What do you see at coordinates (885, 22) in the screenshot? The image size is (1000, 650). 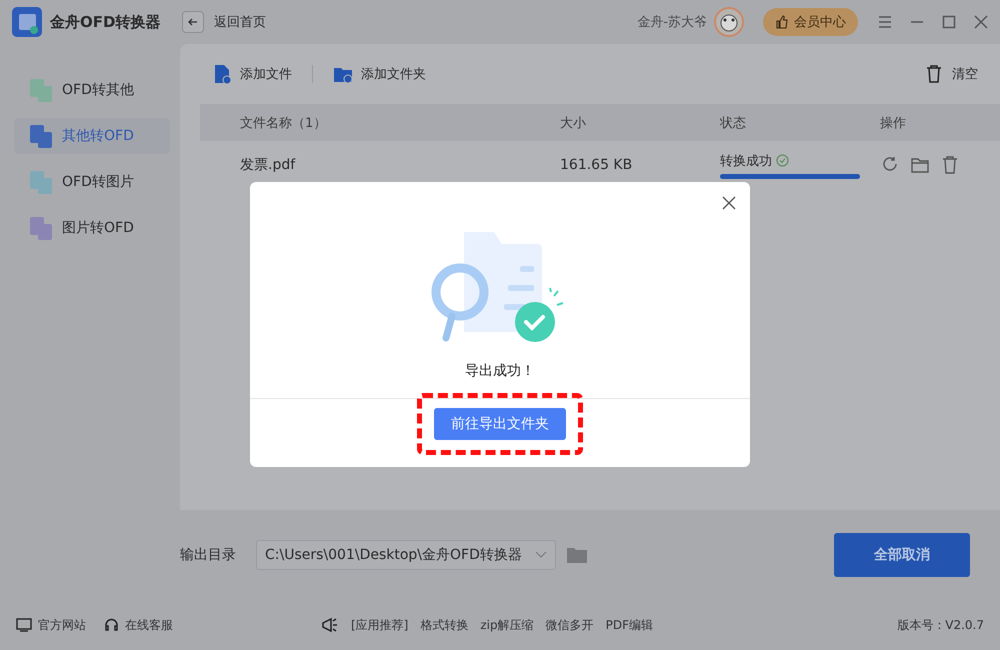 I see `menu-icon` at bounding box center [885, 22].